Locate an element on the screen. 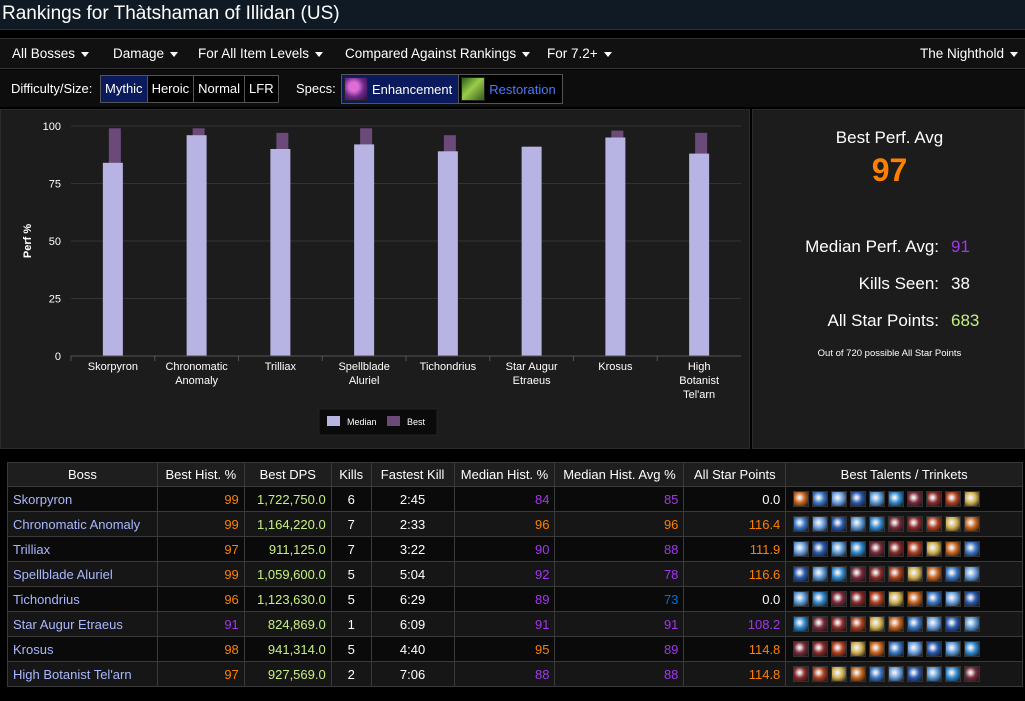  boss-name-link: Tichondrius is located at coordinates (82, 599).